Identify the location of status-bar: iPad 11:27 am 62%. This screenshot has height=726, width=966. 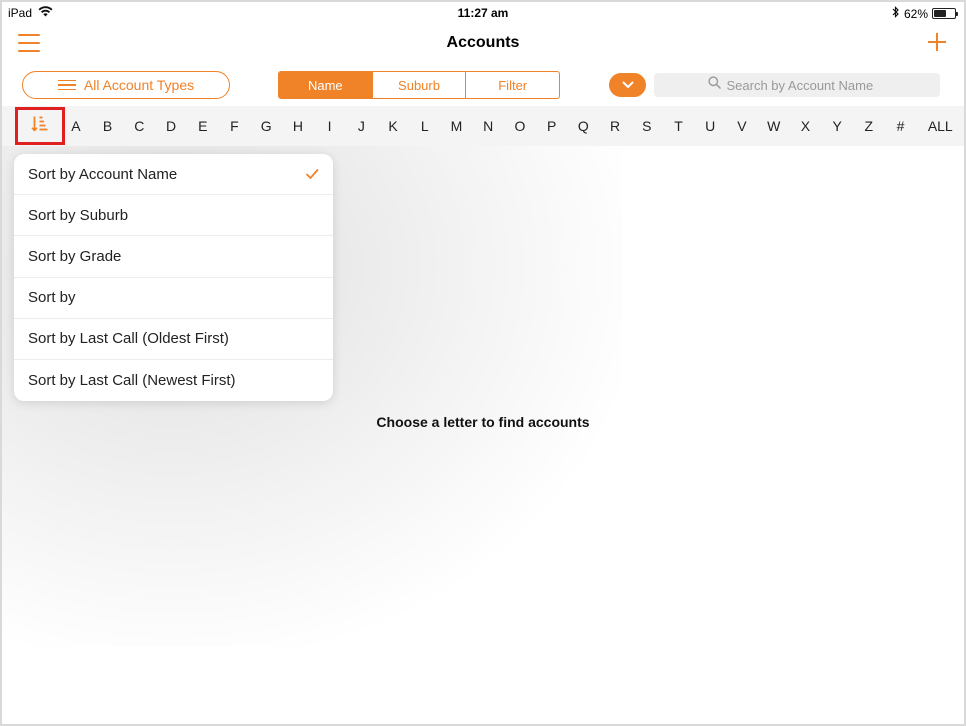
(483, 13).